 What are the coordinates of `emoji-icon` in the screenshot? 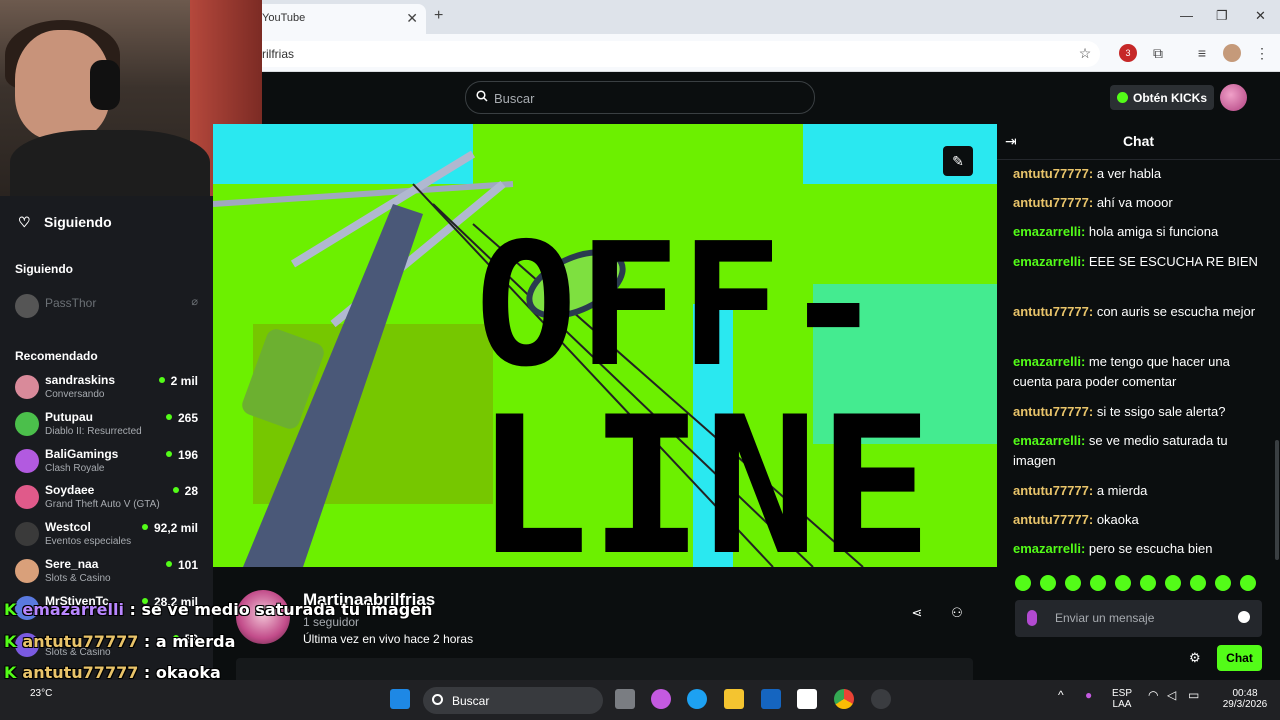 It's located at (1244, 617).